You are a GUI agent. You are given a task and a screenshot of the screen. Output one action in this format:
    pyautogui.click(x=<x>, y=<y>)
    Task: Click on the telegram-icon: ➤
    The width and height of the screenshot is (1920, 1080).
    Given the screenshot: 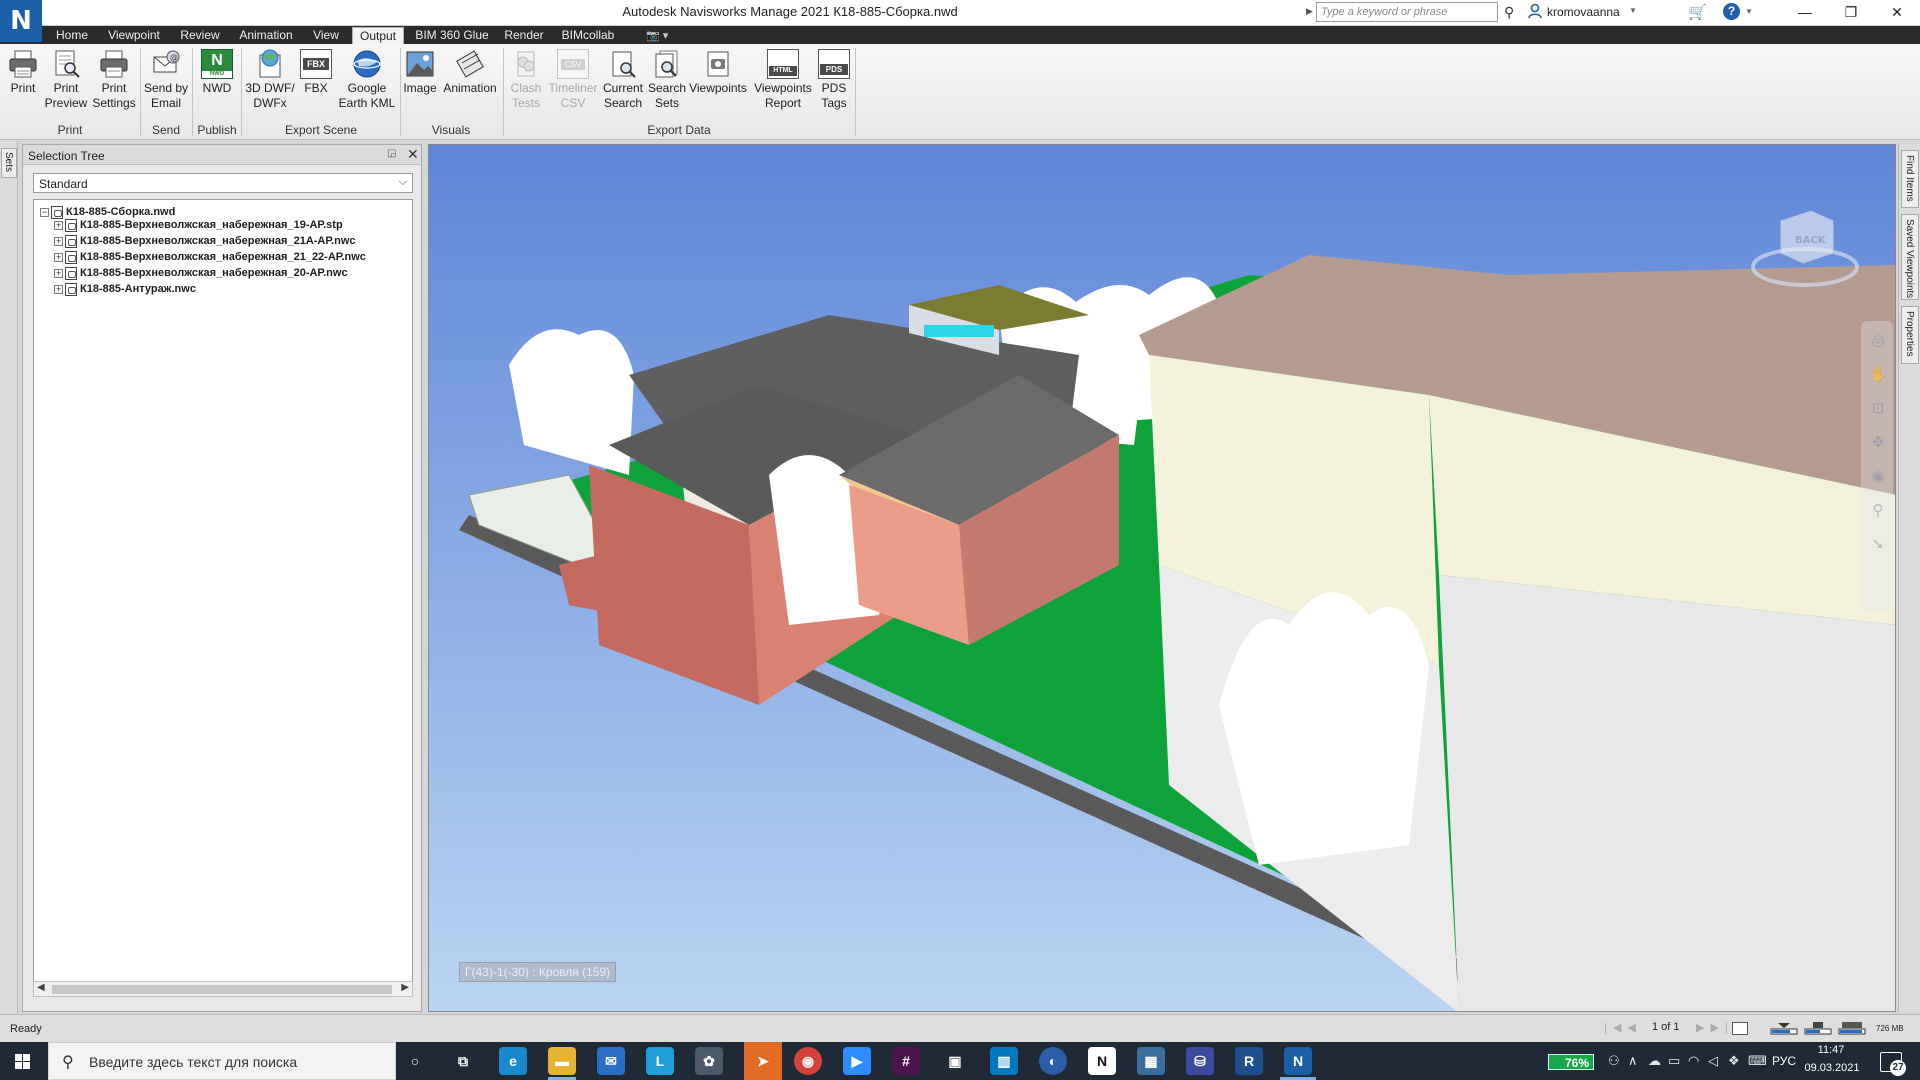 What is the action you would take?
    pyautogui.click(x=763, y=1061)
    